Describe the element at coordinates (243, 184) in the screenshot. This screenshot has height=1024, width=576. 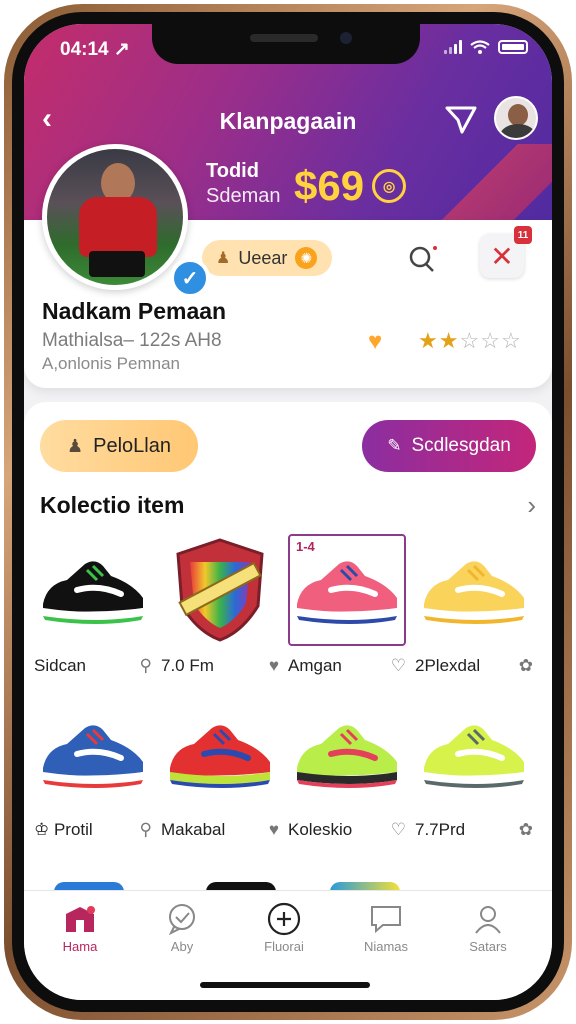
I see `stats-block: Todid Sdeman` at that location.